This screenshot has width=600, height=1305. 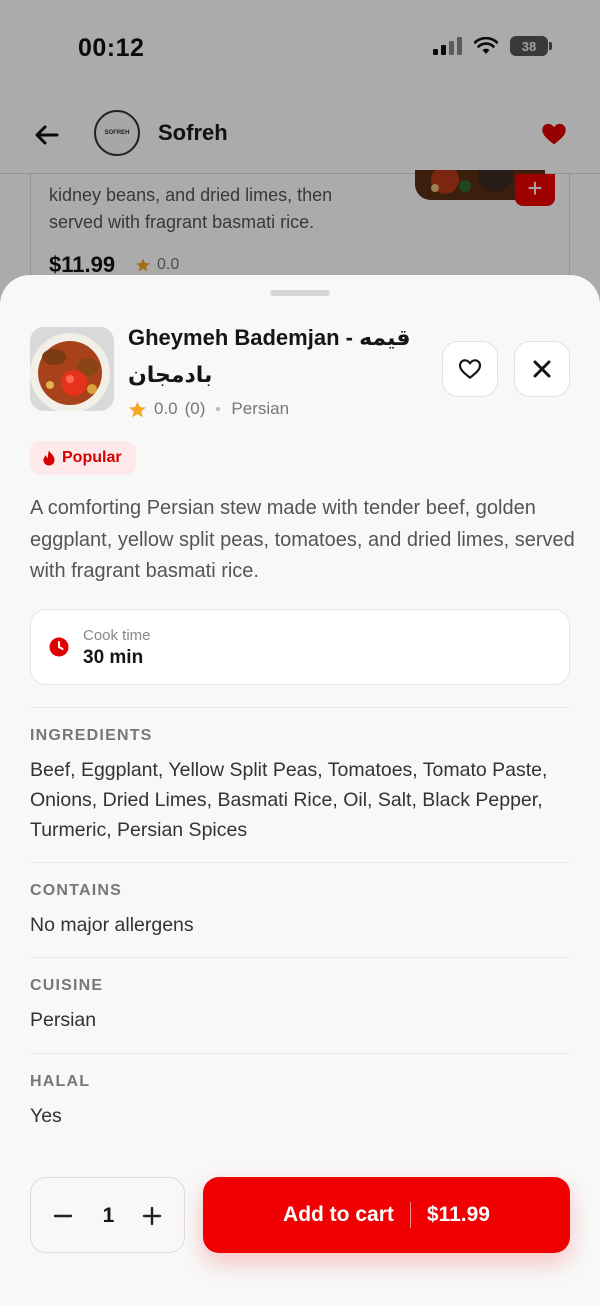 I want to click on close-icon, so click(x=542, y=369).